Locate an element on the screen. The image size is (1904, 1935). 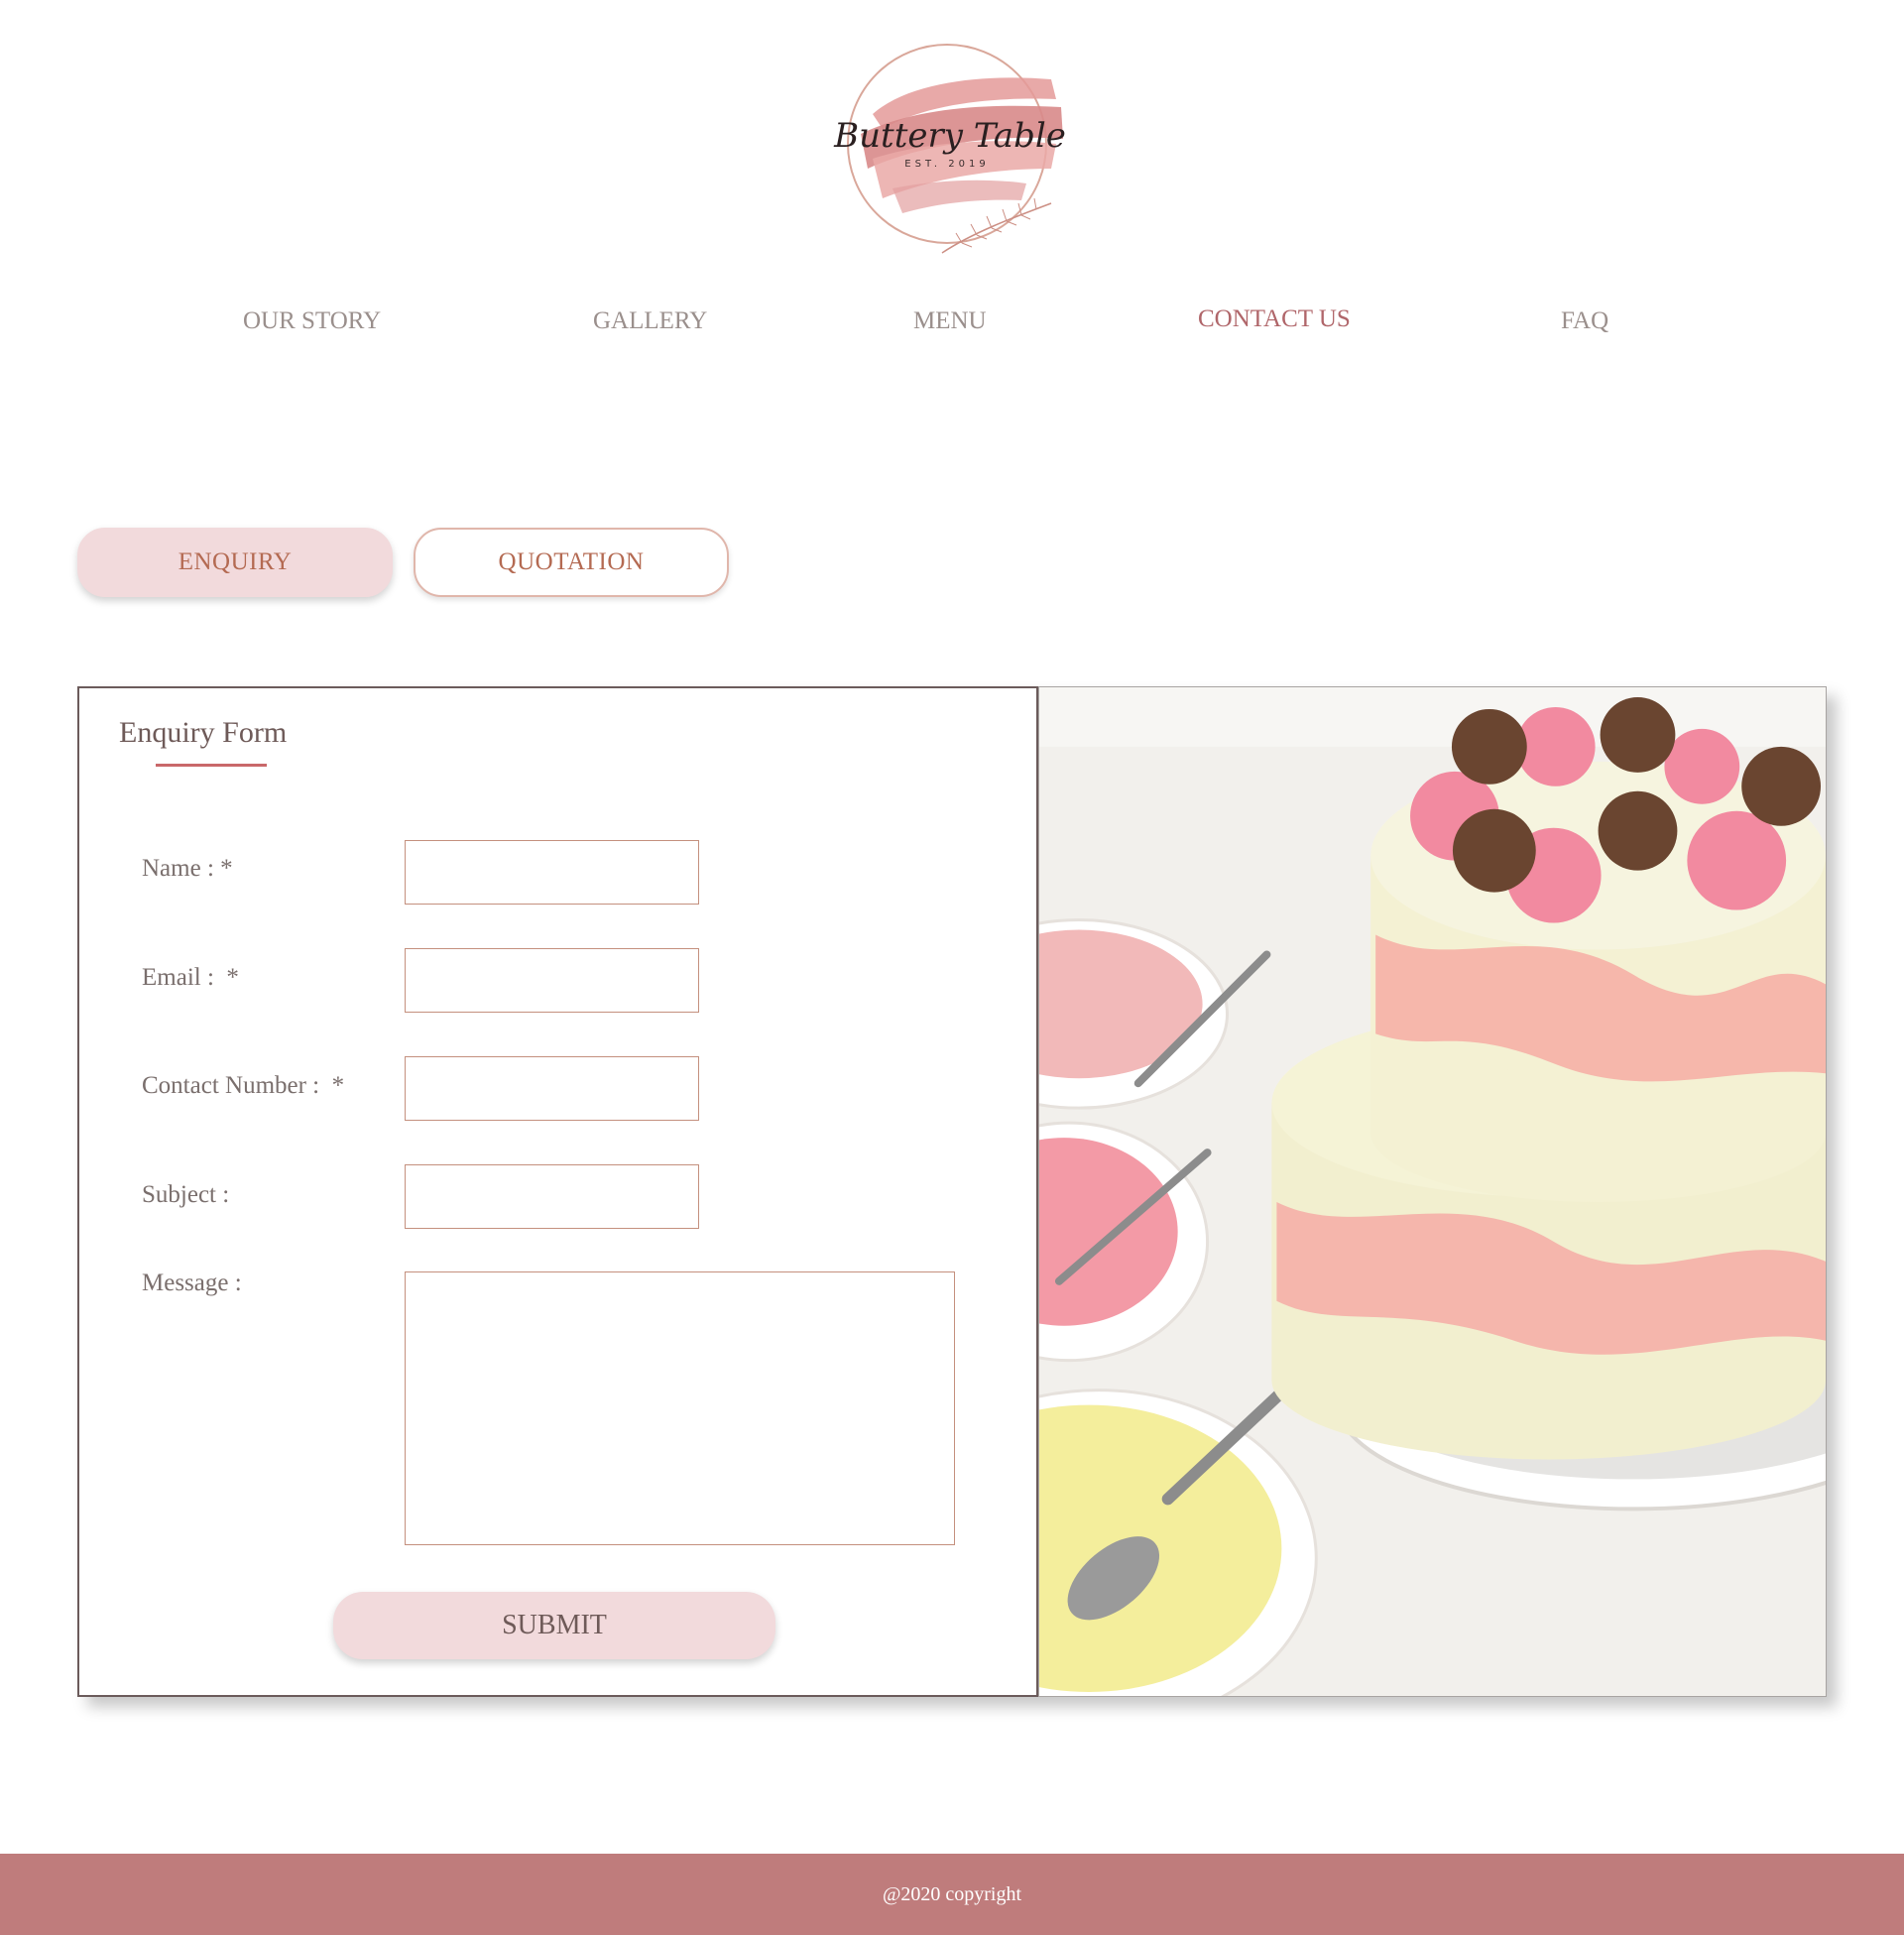
footer: @2020 copyright is located at coordinates (952, 1895).